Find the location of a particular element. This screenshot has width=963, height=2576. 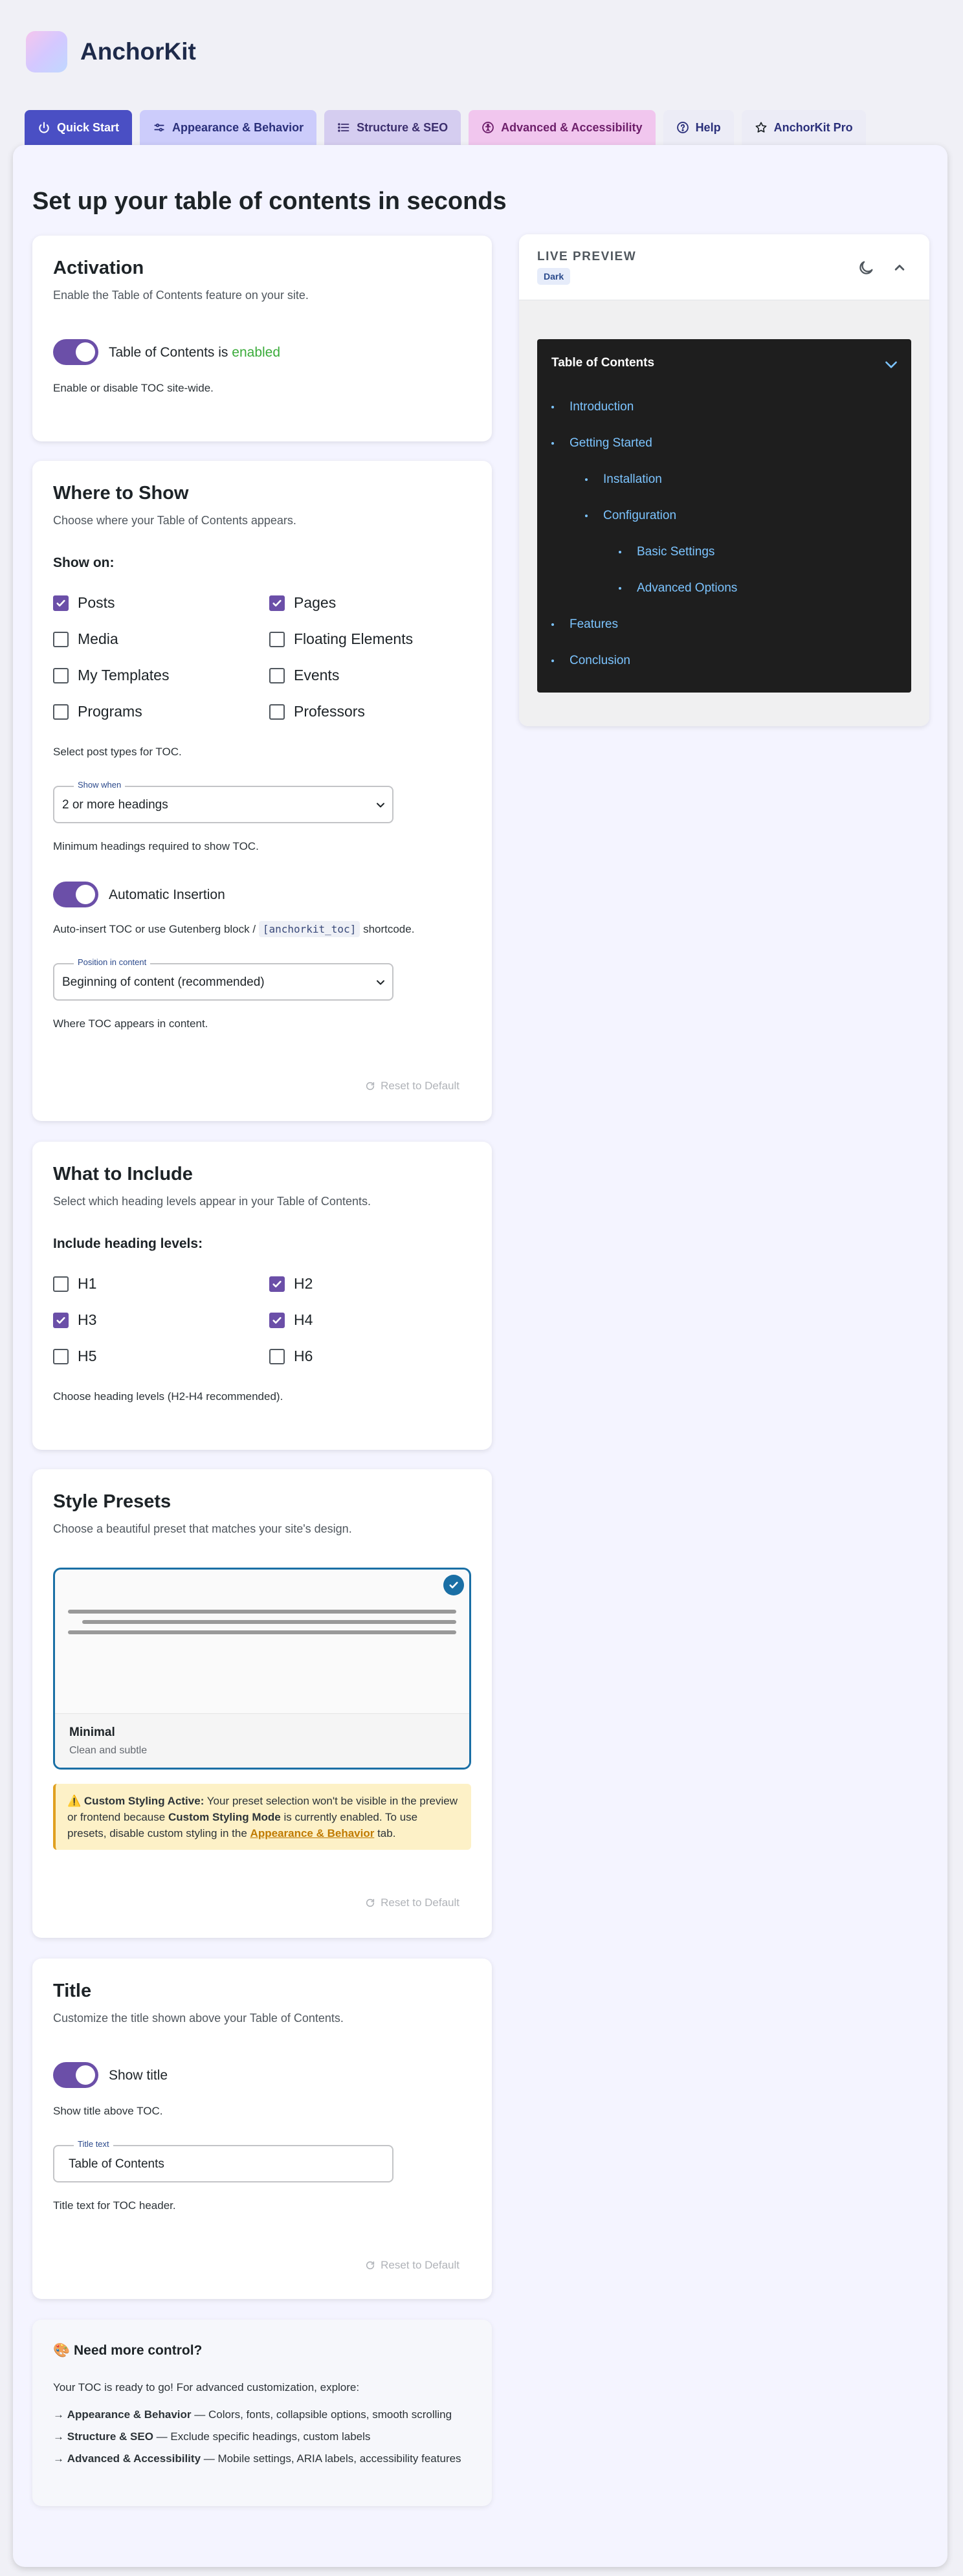

checkbox-posts: Posts is located at coordinates (84, 603).